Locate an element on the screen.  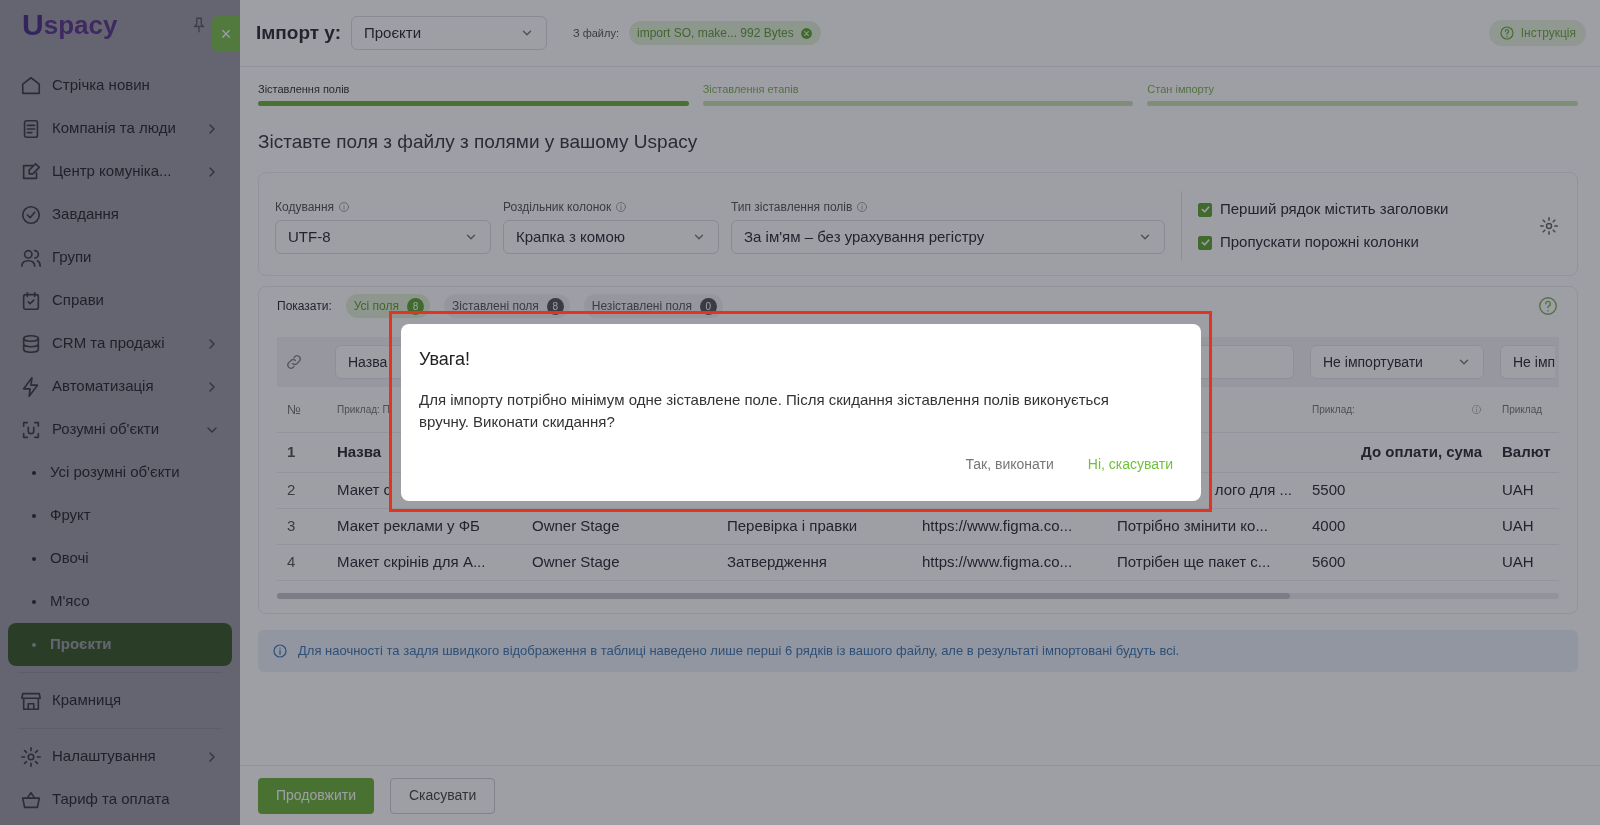
filter-label: Показати: is located at coordinates (304, 306).